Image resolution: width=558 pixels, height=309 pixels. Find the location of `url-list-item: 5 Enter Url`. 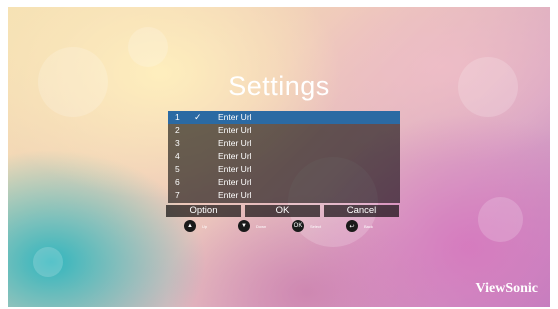

url-list-item: 5 Enter Url is located at coordinates (284, 169).